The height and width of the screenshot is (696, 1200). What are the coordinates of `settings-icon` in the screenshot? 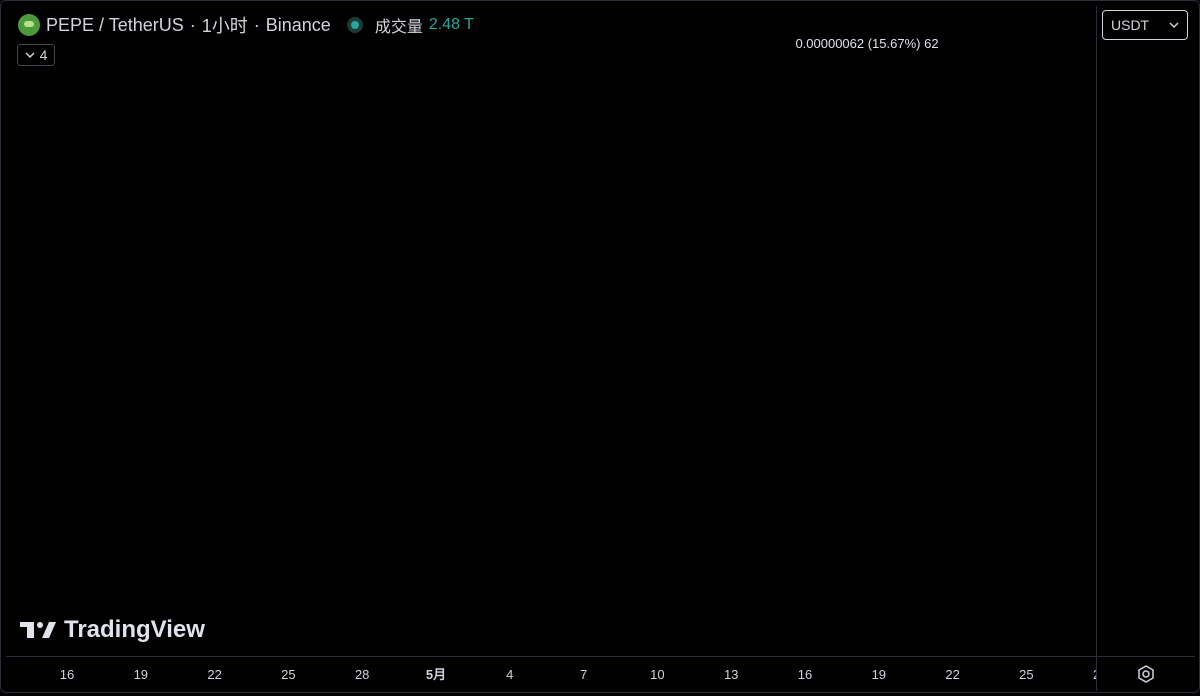 It's located at (1146, 674).